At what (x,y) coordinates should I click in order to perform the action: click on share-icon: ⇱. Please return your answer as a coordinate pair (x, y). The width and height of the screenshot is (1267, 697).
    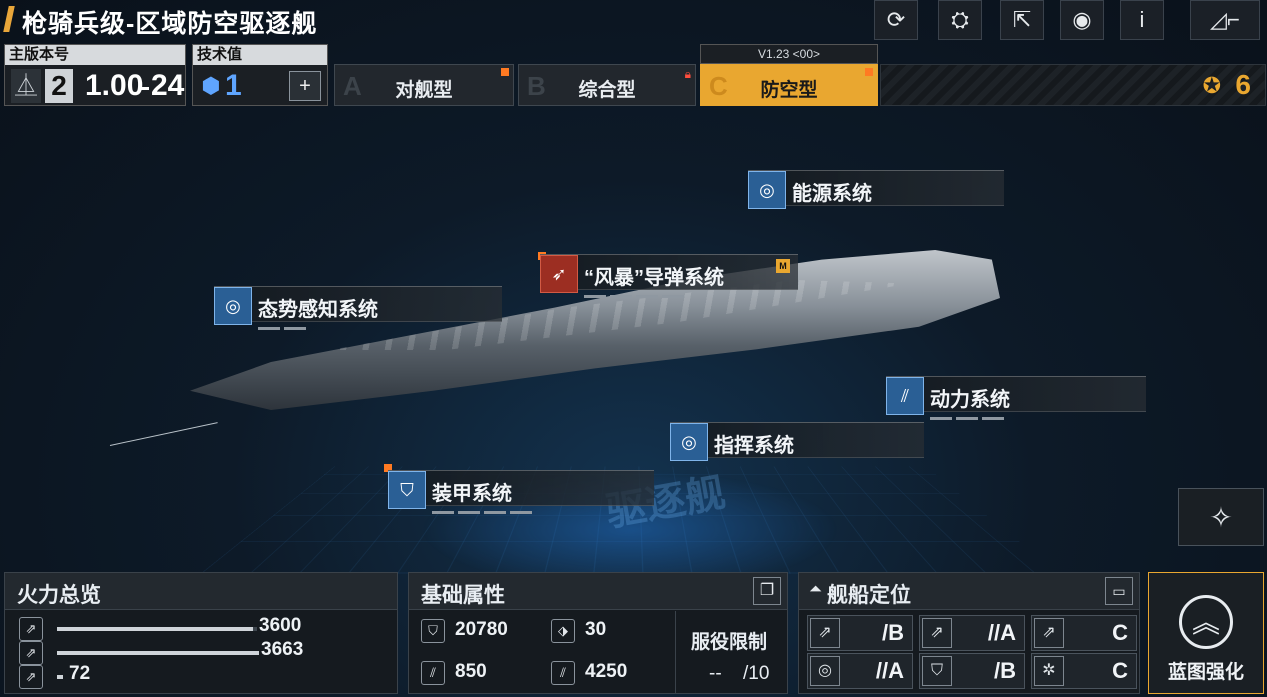
    Looking at the image, I should click on (1022, 19).